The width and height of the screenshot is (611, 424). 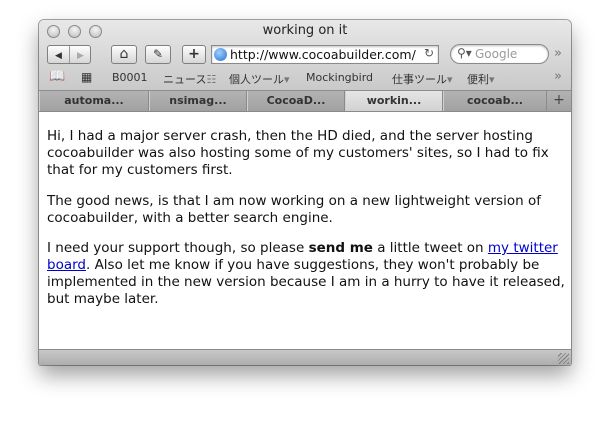 I want to click on resize-grip-icon, so click(x=563, y=358).